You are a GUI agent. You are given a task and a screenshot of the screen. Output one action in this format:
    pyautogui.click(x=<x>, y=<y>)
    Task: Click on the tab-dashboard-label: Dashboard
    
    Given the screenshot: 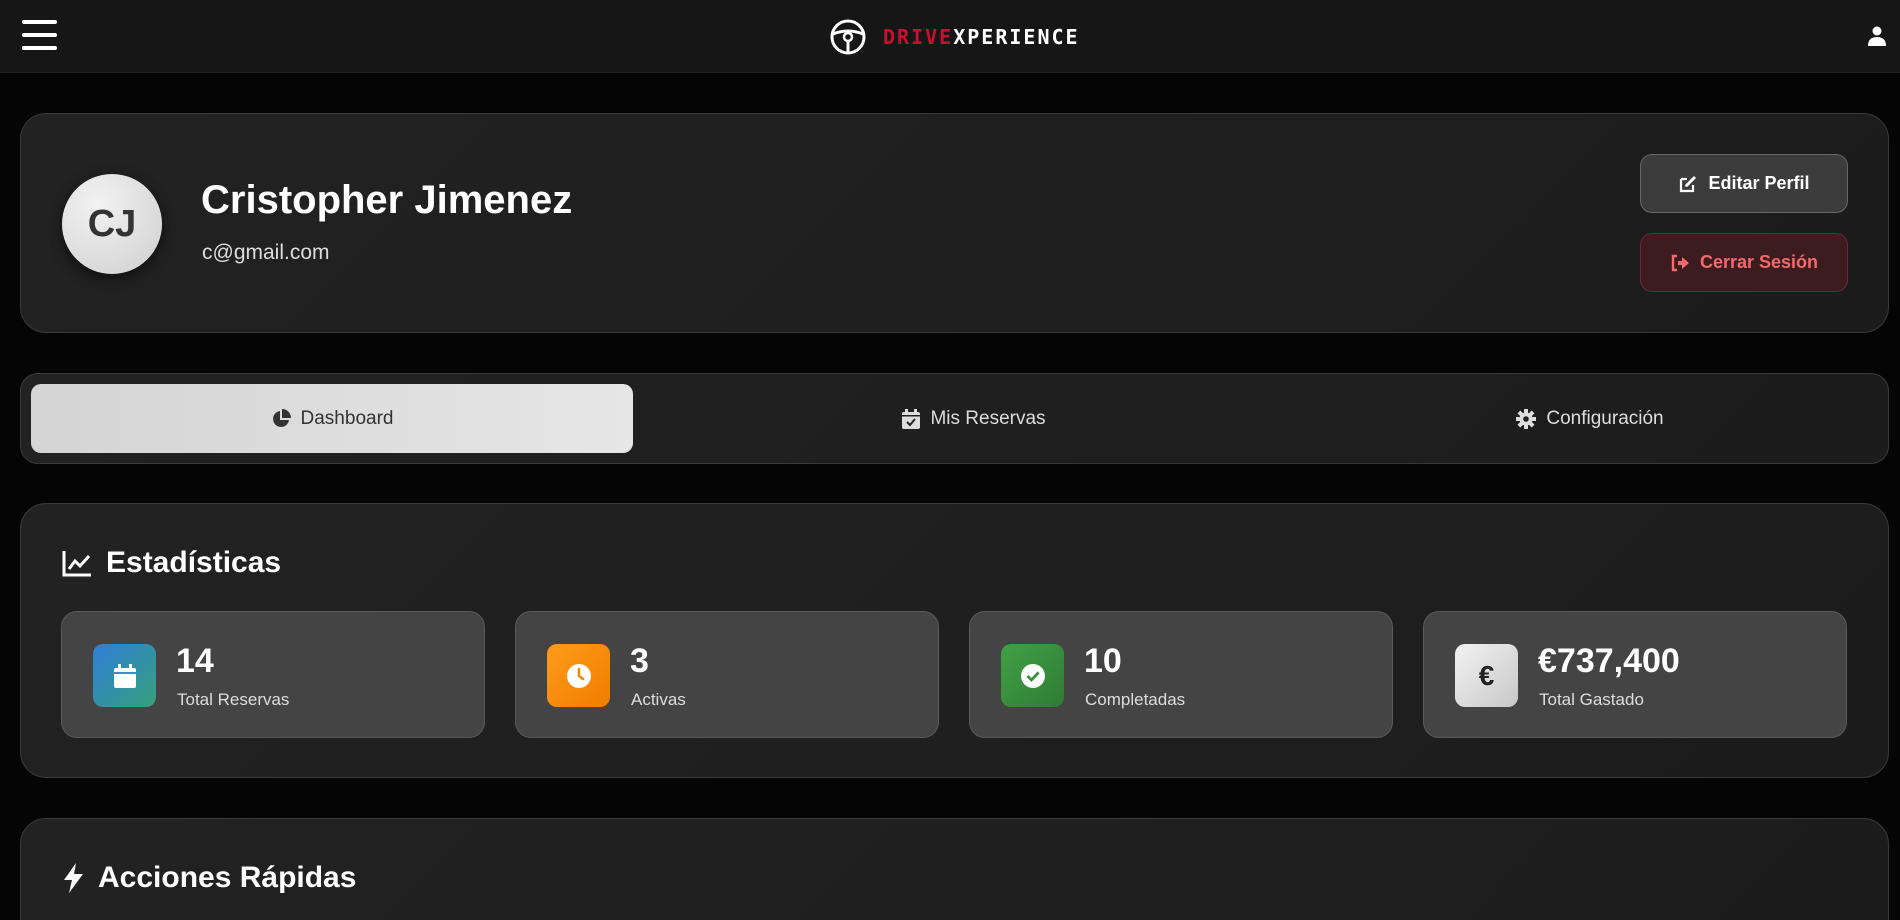 What is the action you would take?
    pyautogui.click(x=347, y=418)
    